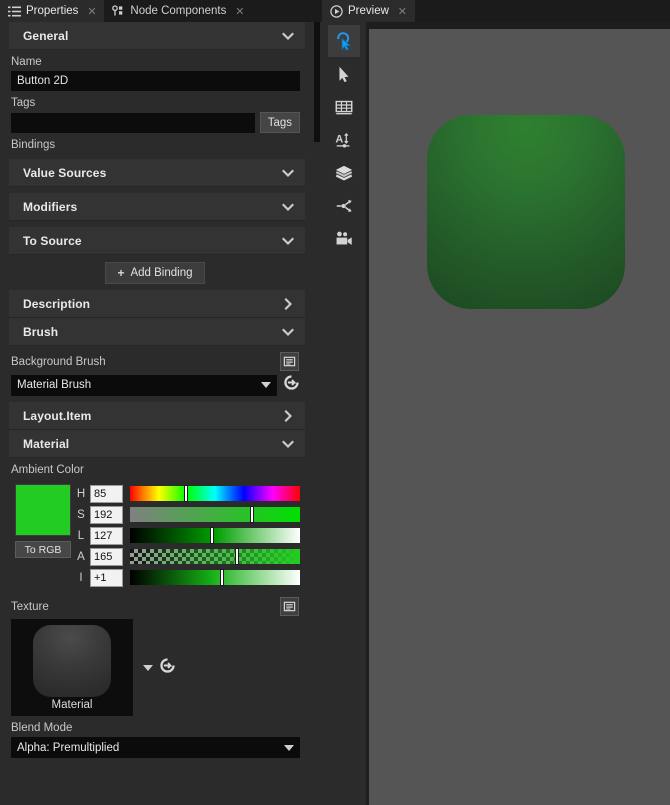 Image resolution: width=670 pixels, height=805 pixels. I want to click on section-header-layout-item: Layout.Item, so click(157, 416).